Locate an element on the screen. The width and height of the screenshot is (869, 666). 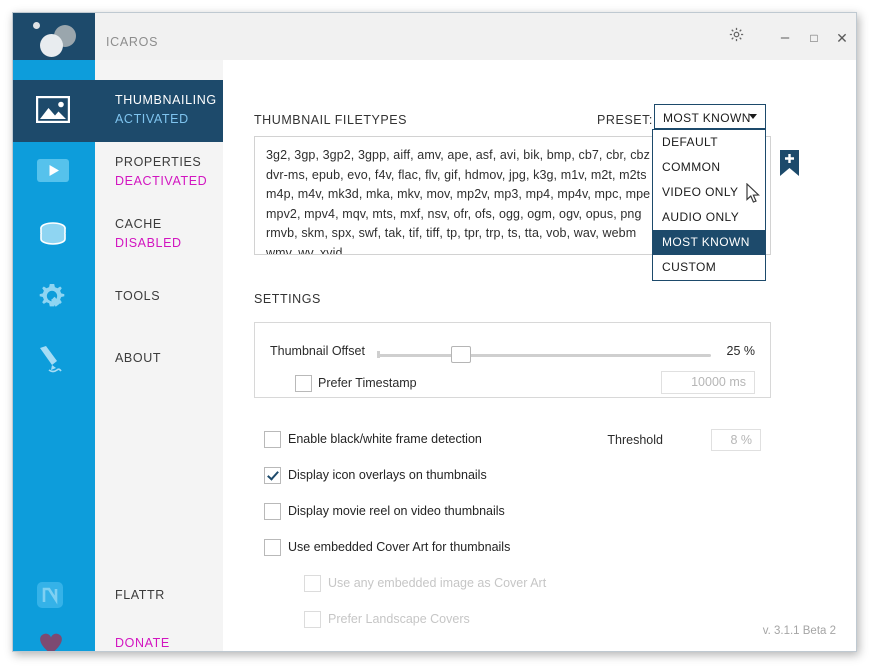
thumbnail-offset-slider is located at coordinates (544, 354).